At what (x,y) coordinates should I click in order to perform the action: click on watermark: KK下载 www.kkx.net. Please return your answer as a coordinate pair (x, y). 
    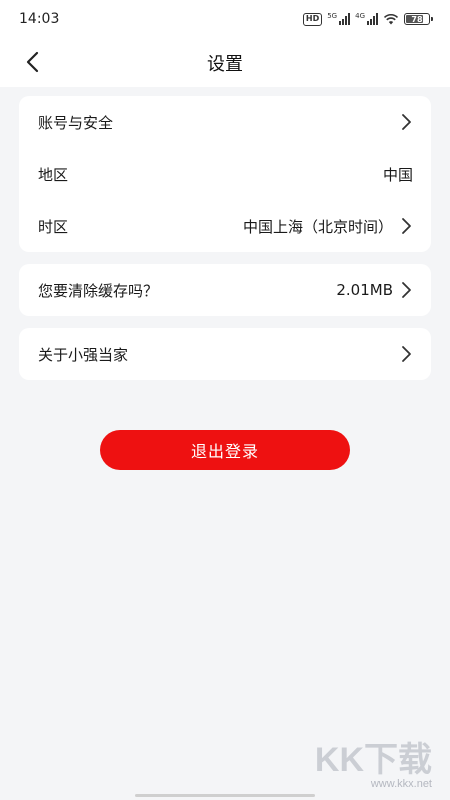
    Looking at the image, I should click on (373, 766).